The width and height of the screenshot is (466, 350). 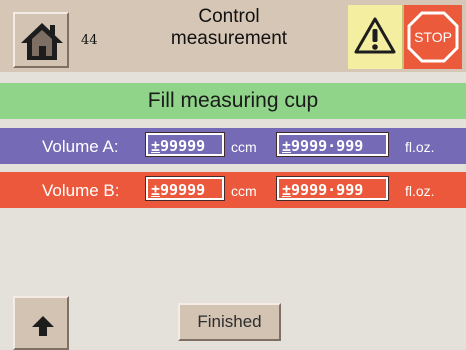 I want to click on volume-b-ccm-field: ±99999, so click(x=185, y=188).